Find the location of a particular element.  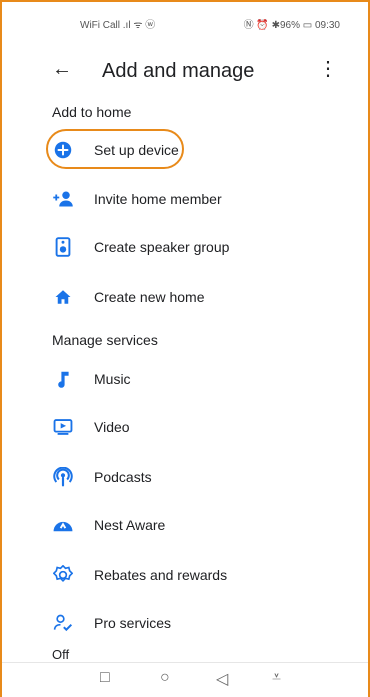

list-item-label: Video is located at coordinates (112, 427).